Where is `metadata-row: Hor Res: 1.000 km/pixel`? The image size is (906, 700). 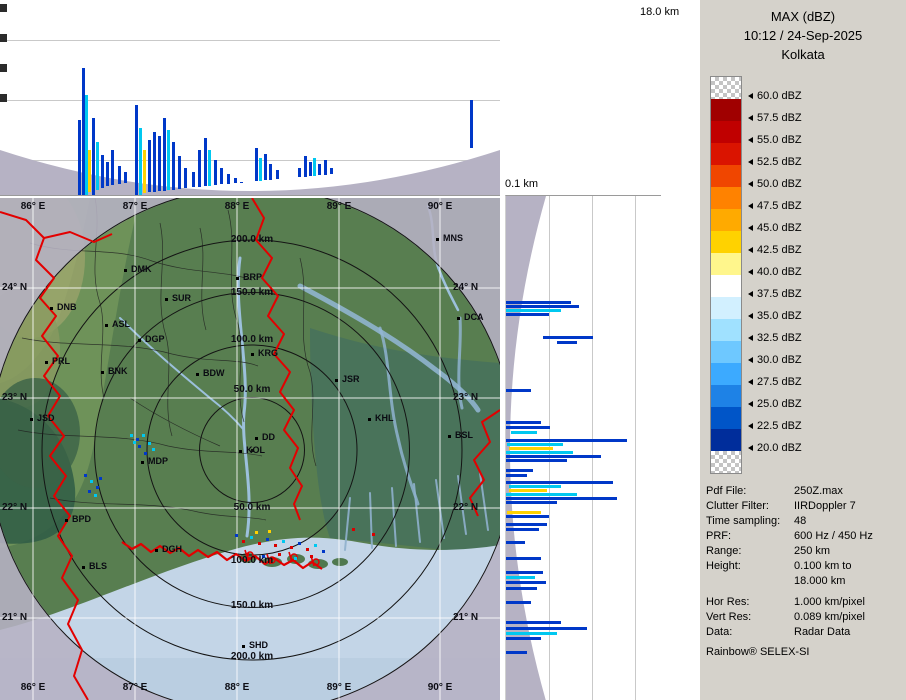 metadata-row: Hor Res: 1.000 km/pixel is located at coordinates (805, 602).